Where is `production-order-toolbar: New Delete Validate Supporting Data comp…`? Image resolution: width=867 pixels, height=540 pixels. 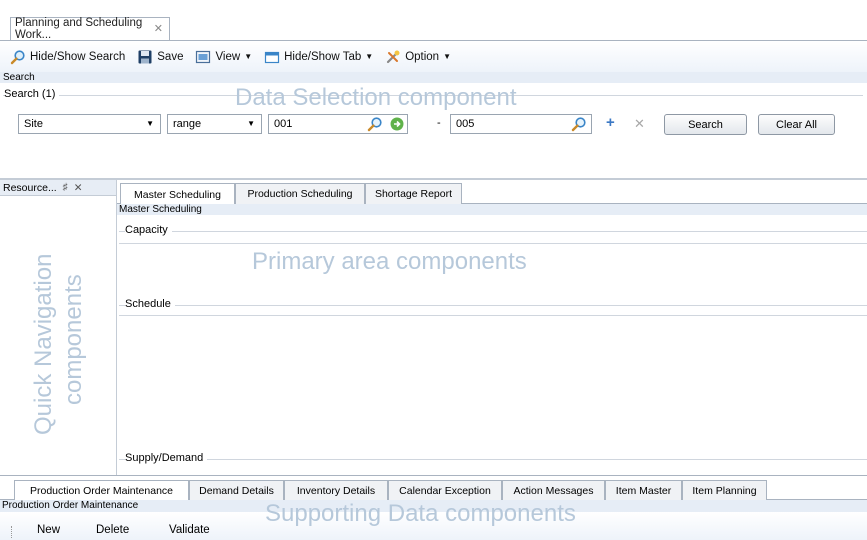
production-order-toolbar: New Delete Validate Supporting Data comp… is located at coordinates (433, 520).